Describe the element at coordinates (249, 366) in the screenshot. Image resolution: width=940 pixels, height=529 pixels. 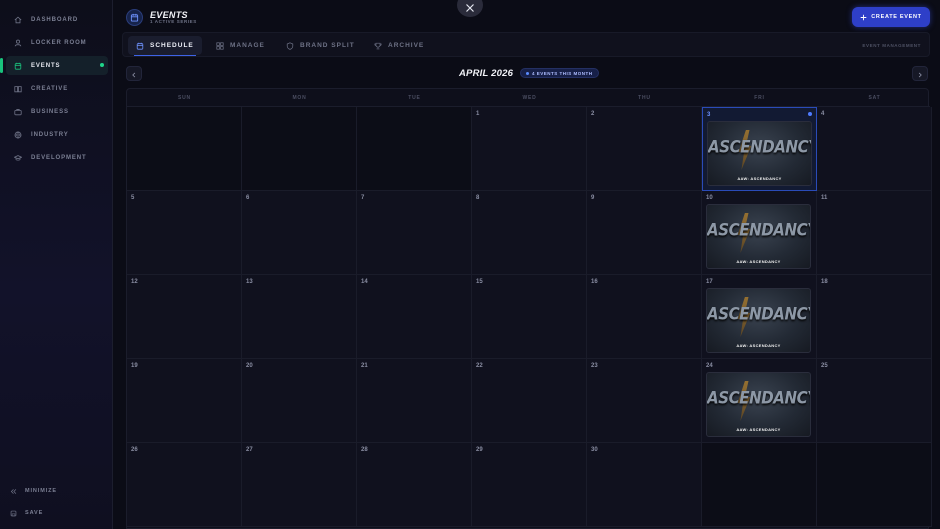
I see `day-number: 20` at that location.